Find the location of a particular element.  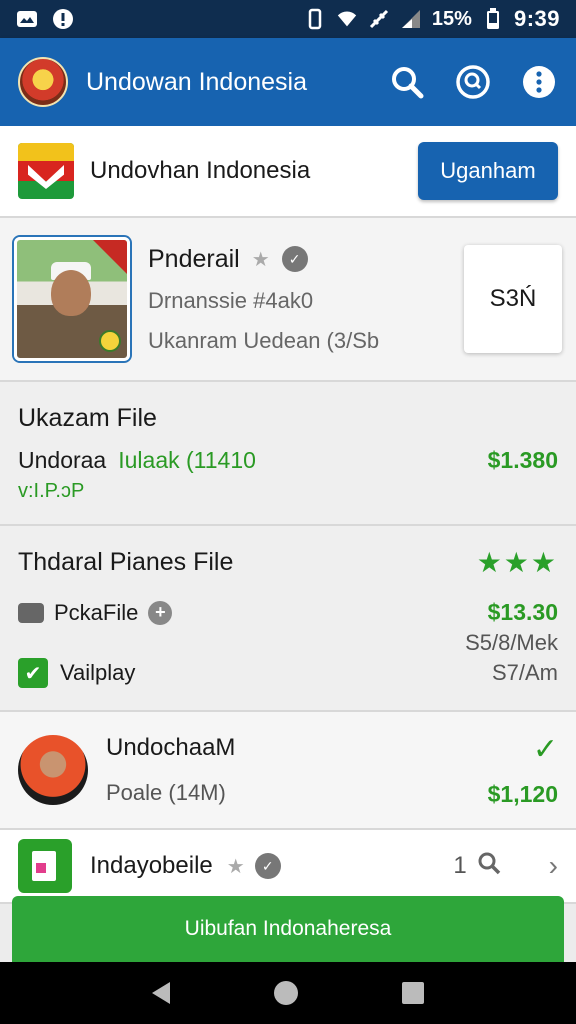

profile-detail: Ukanram Uedean (3/Sb is located at coordinates (264, 340).